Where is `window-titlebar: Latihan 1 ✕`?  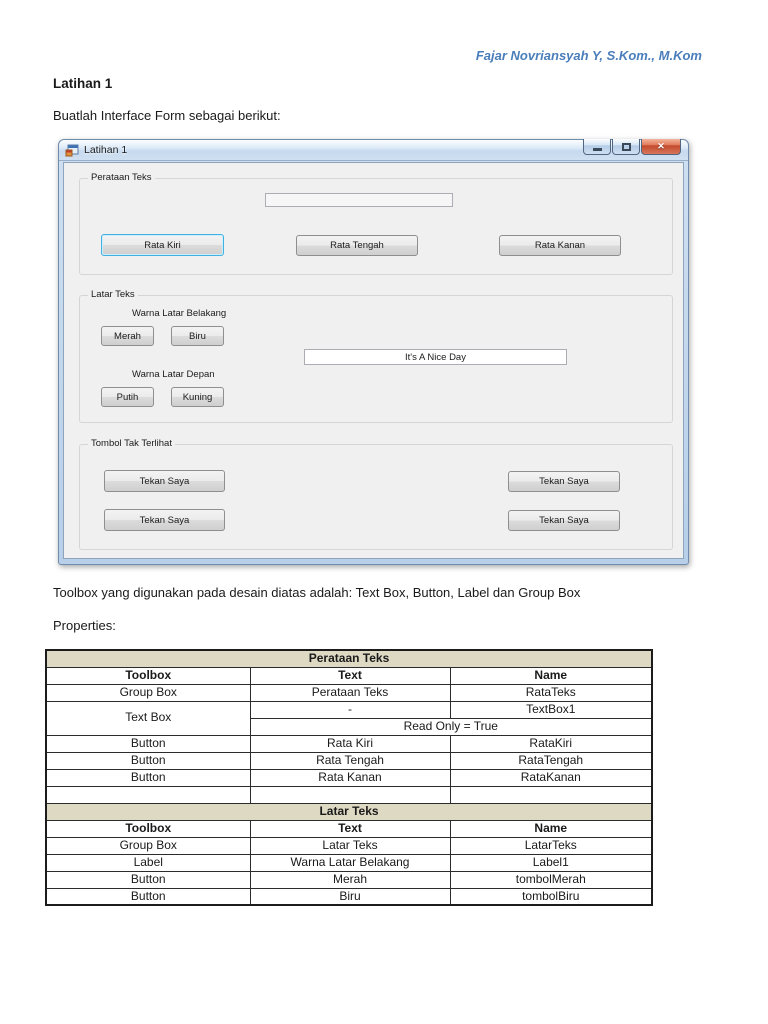 window-titlebar: Latihan 1 ✕ is located at coordinates (373, 150).